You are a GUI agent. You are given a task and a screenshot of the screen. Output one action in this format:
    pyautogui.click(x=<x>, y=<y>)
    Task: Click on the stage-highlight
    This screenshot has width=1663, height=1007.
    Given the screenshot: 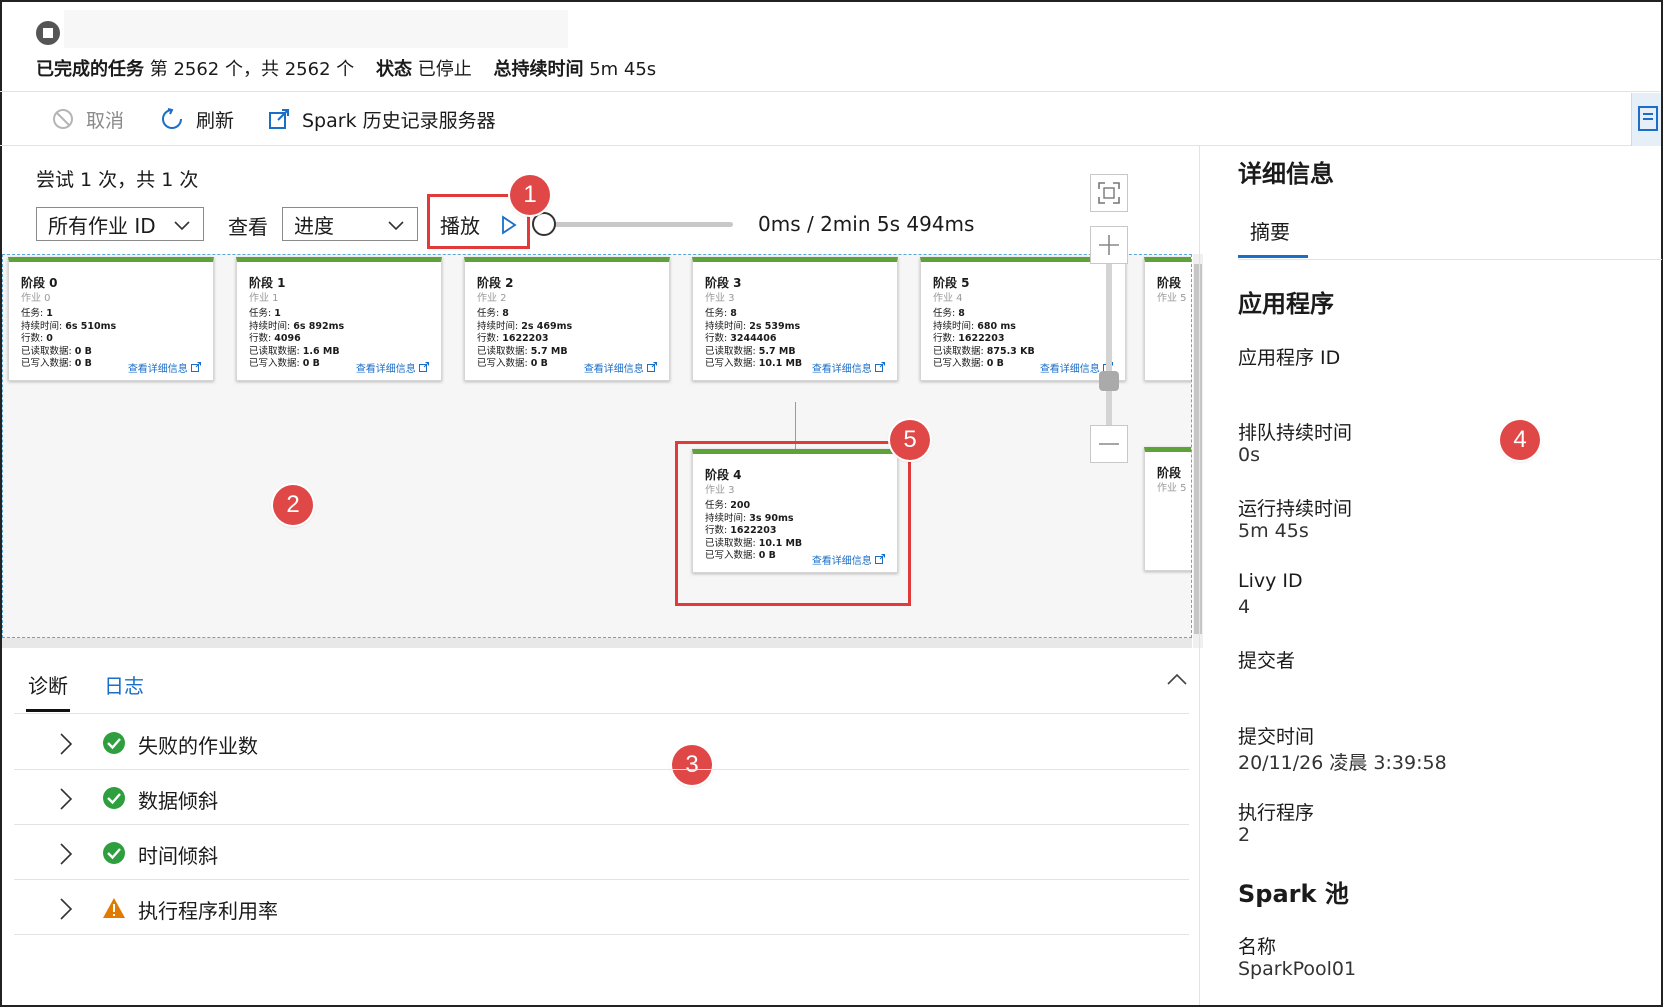 What is the action you would take?
    pyautogui.click(x=793, y=523)
    